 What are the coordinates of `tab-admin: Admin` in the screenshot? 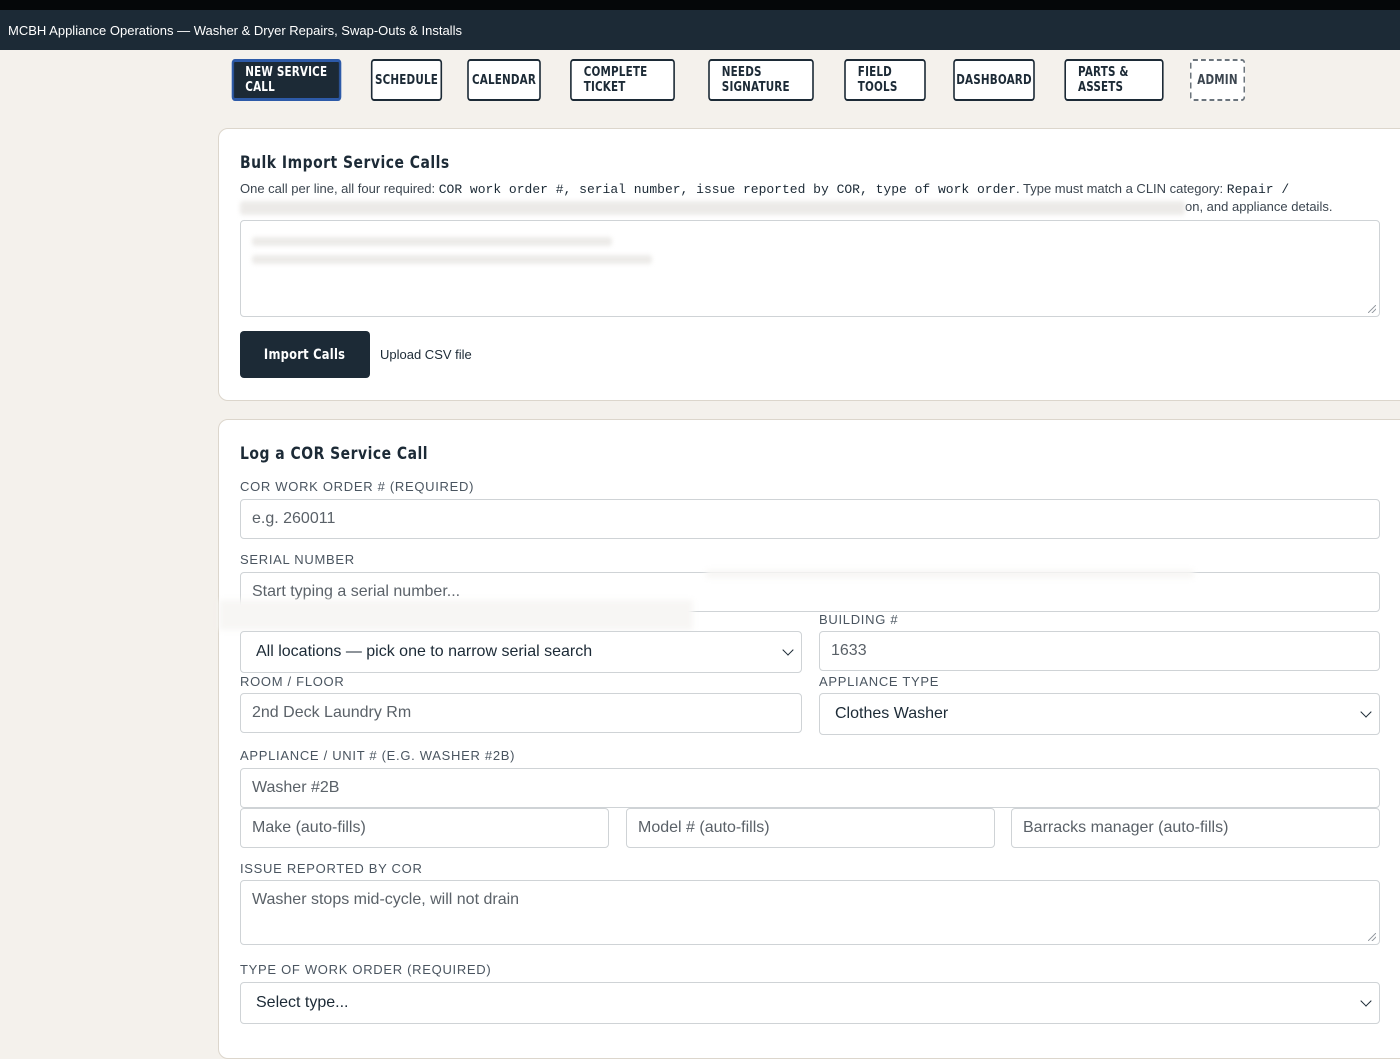 It's located at (1217, 80).